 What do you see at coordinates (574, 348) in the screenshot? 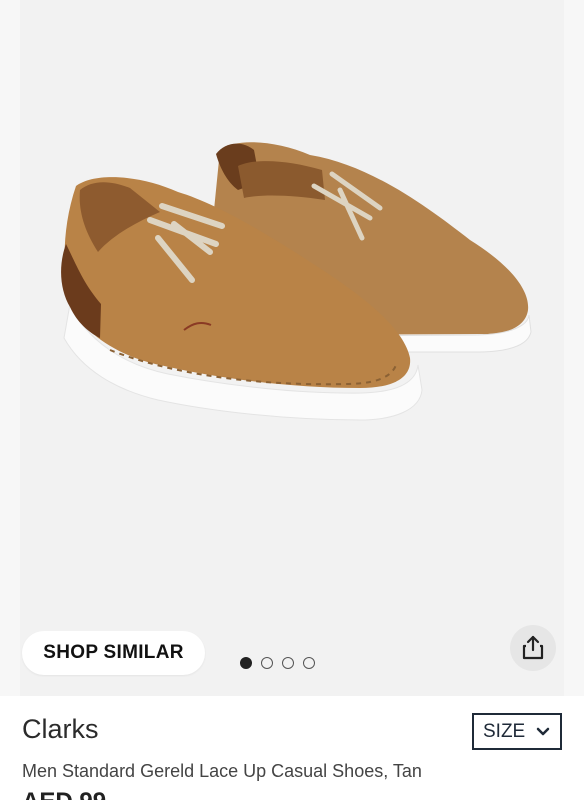
I see `gallery-right-edge` at bounding box center [574, 348].